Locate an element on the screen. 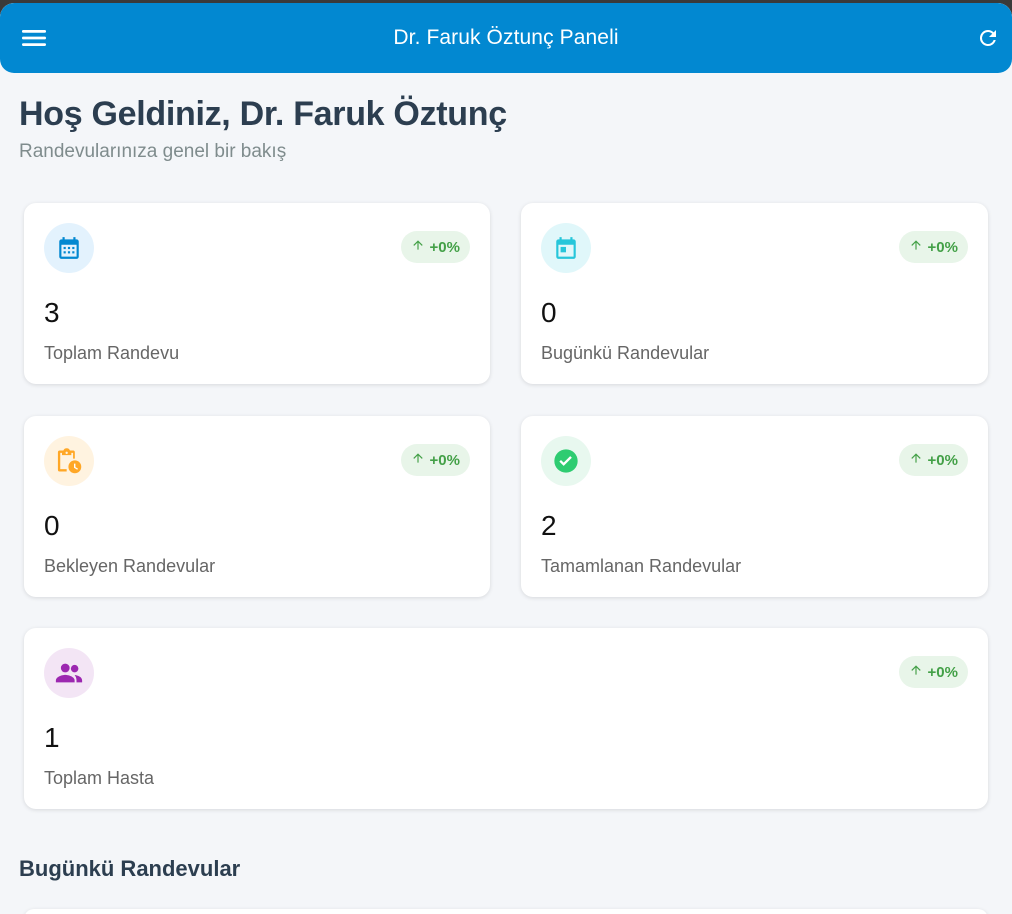 The image size is (1012, 914). refresh-icon is located at coordinates (987, 37).